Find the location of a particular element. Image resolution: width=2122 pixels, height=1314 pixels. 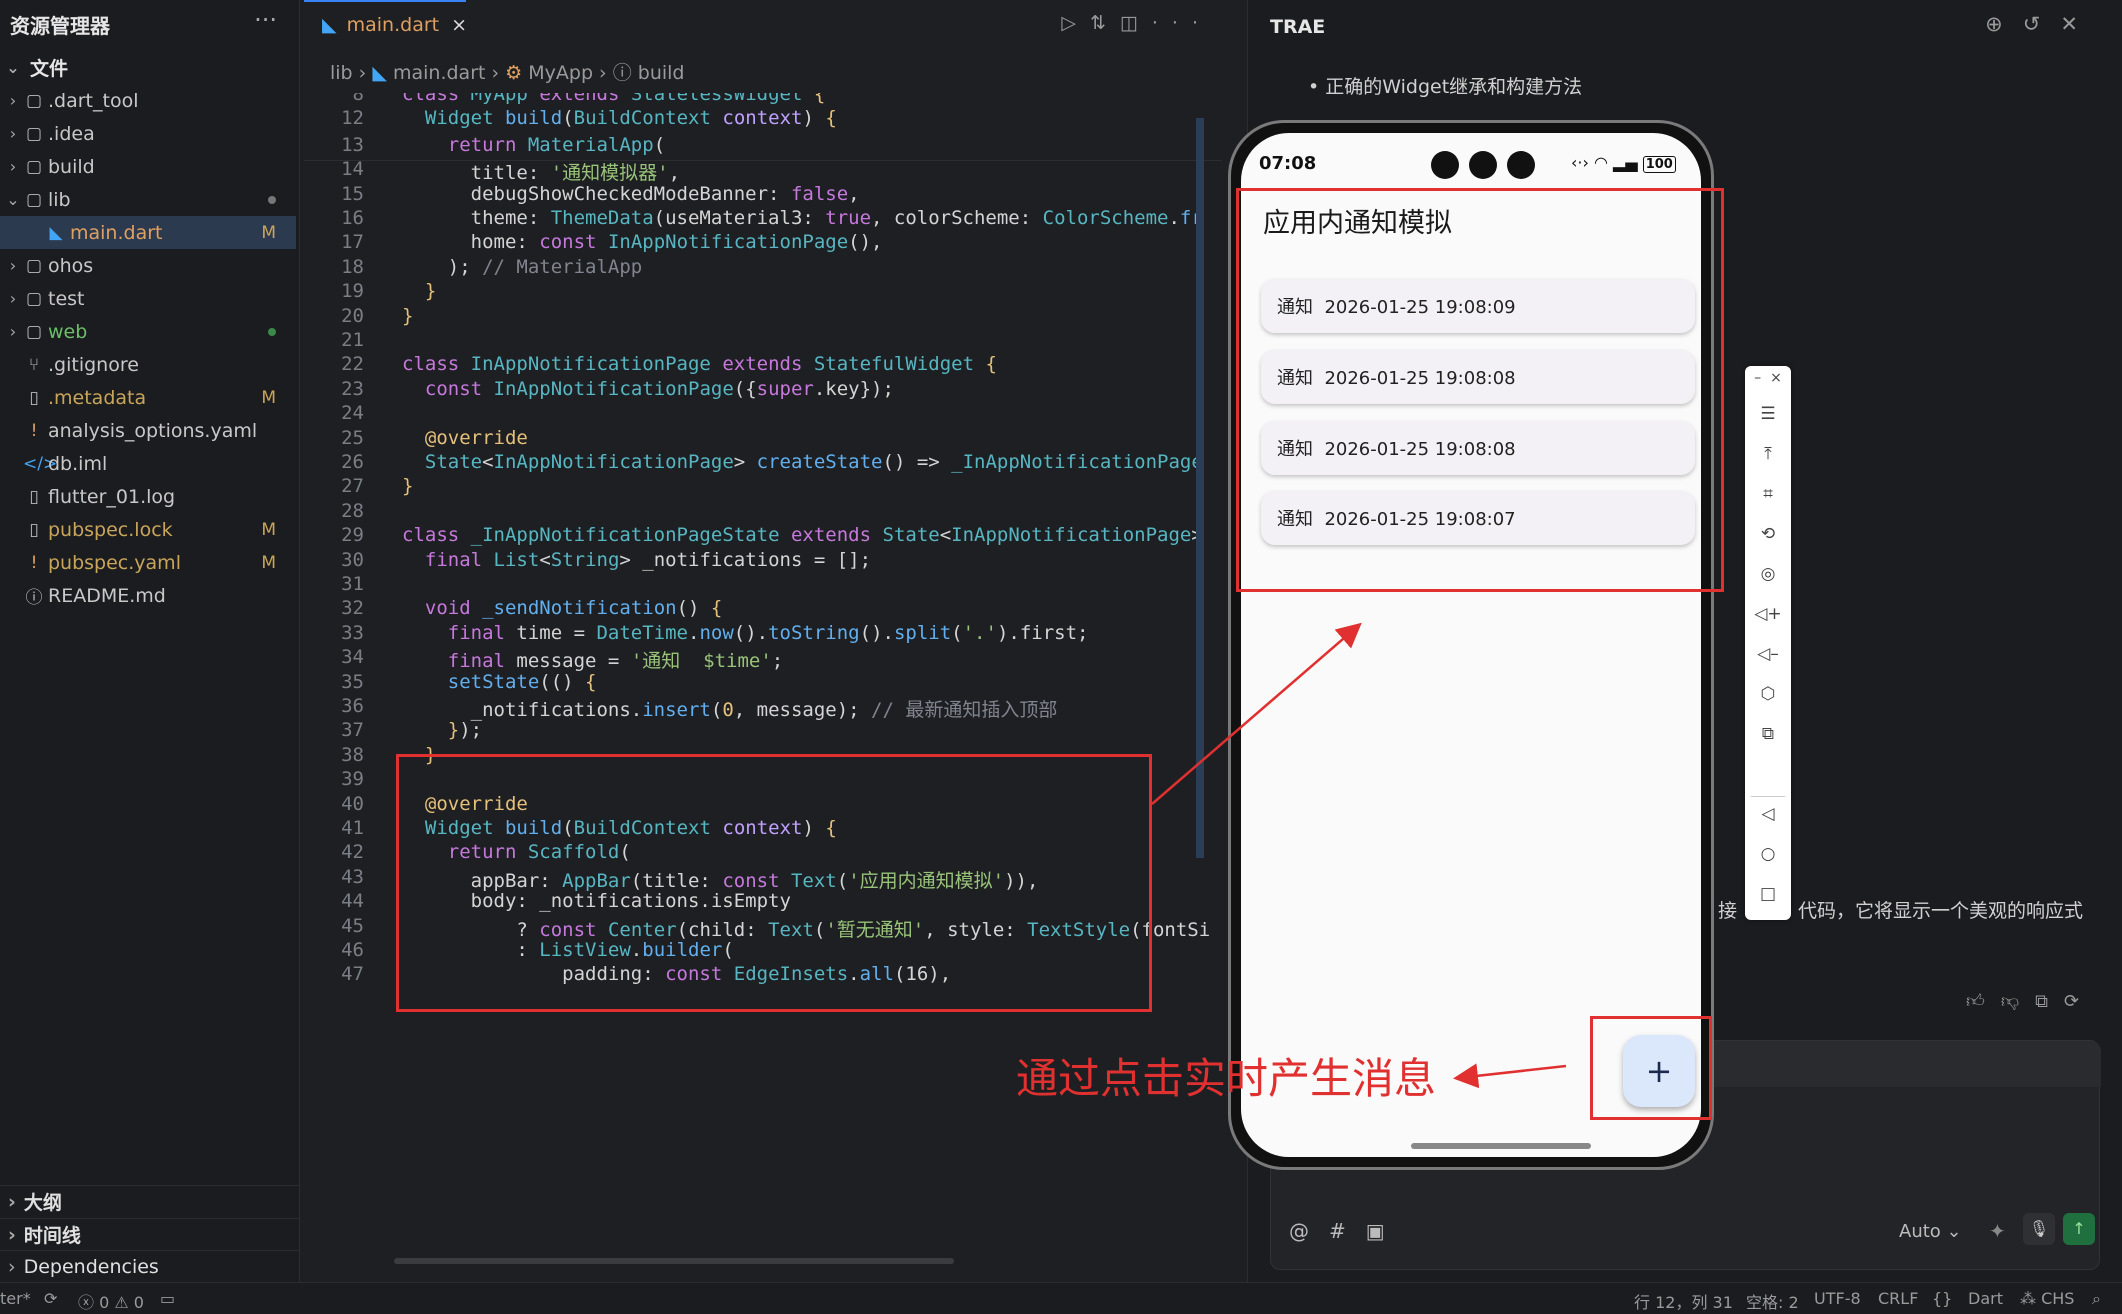

line-ending: CRLF is located at coordinates (1898, 1298).